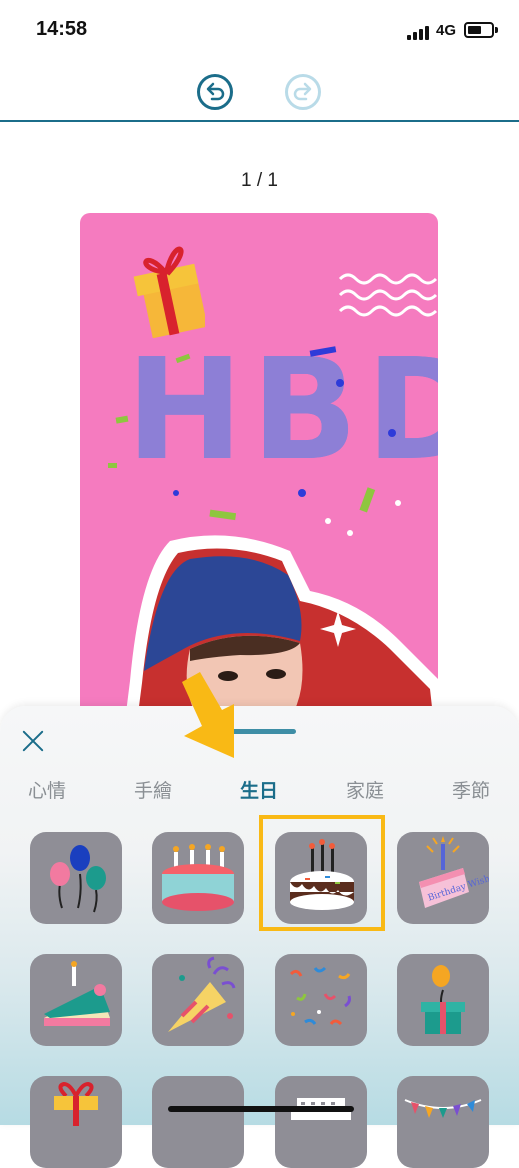 The image size is (519, 1168). What do you see at coordinates (259, 789) in the screenshot?
I see `tab-birthday: 生日` at bounding box center [259, 789].